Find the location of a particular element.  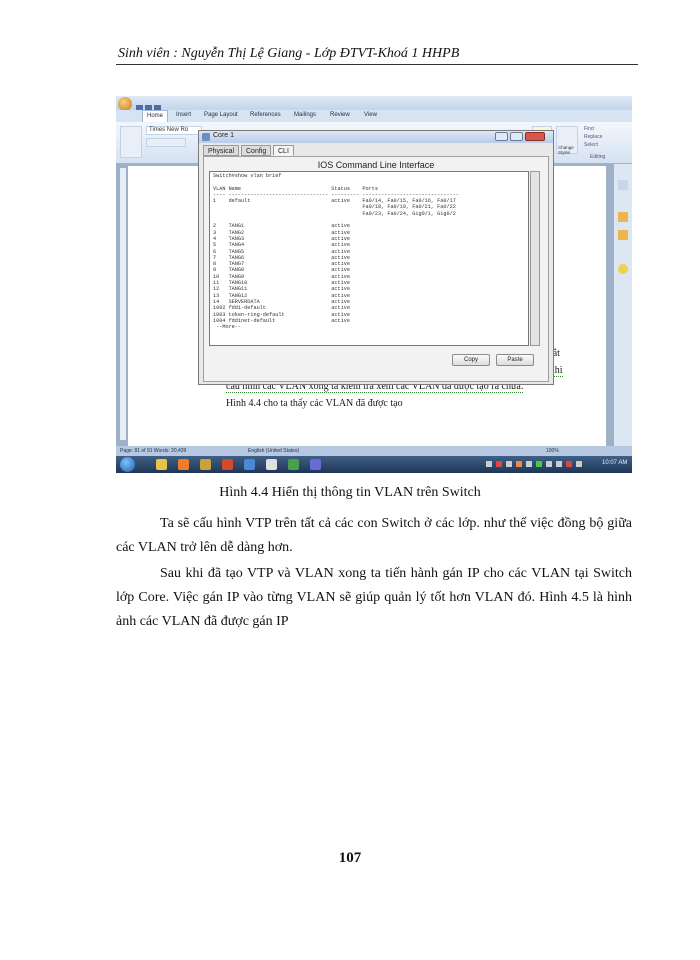

change-styles-icon: Change Styles is located at coordinates (567, 140).